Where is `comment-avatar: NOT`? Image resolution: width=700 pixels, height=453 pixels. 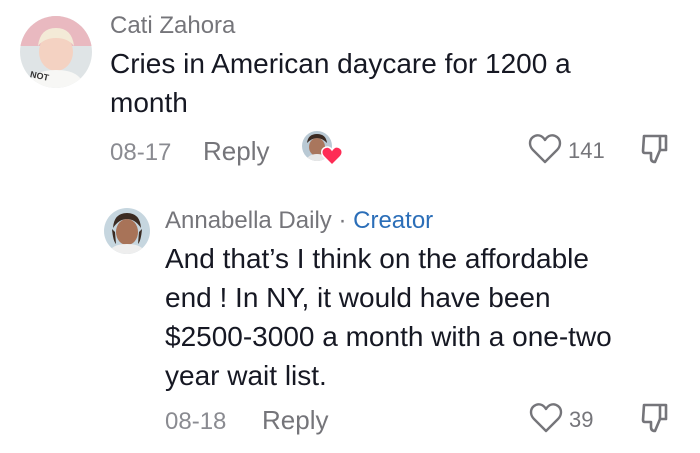
comment-avatar: NOT is located at coordinates (56, 52).